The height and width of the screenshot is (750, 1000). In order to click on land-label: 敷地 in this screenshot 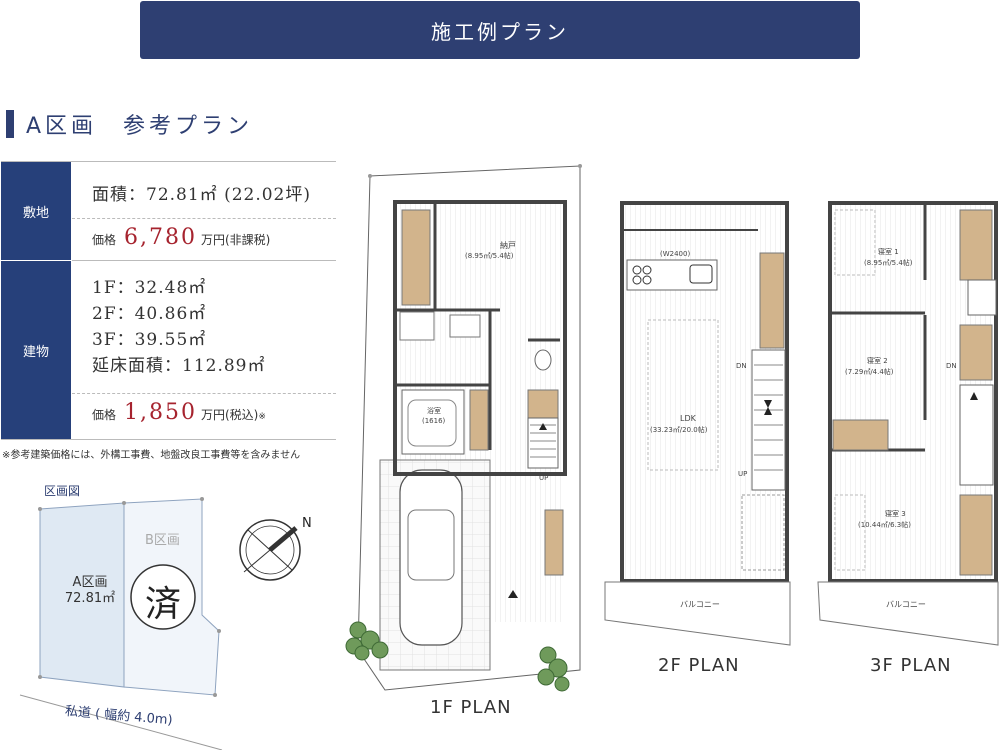, I will do `click(35, 213)`.